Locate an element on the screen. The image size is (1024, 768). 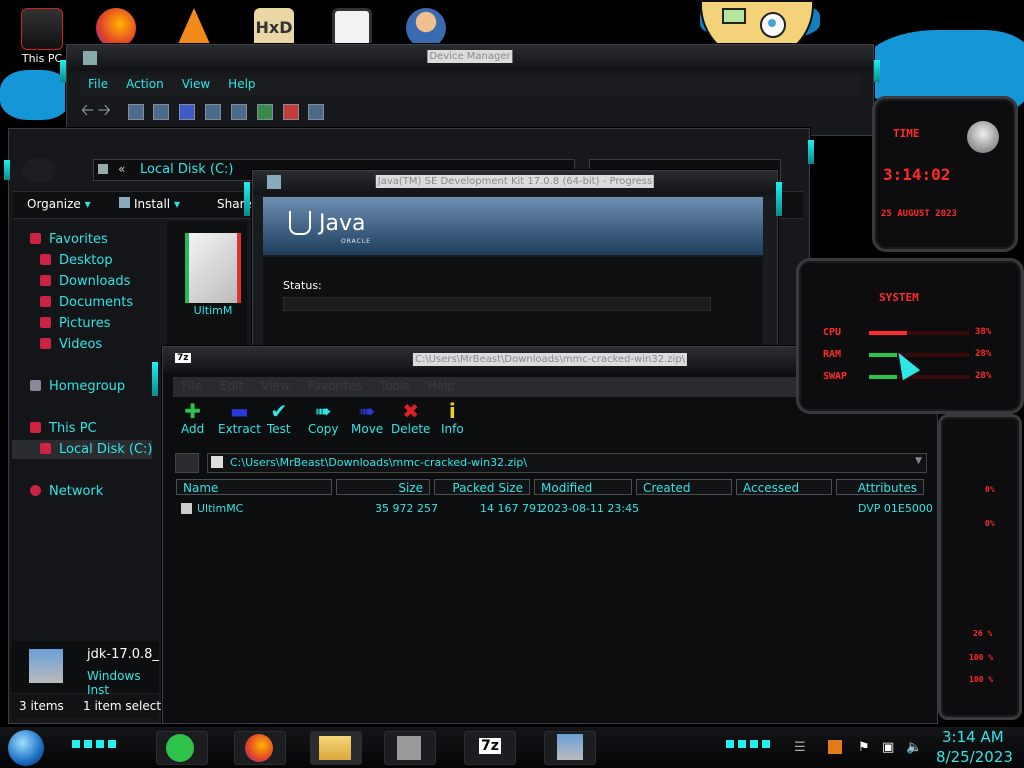
java-update-icon is located at coordinates (835, 747).